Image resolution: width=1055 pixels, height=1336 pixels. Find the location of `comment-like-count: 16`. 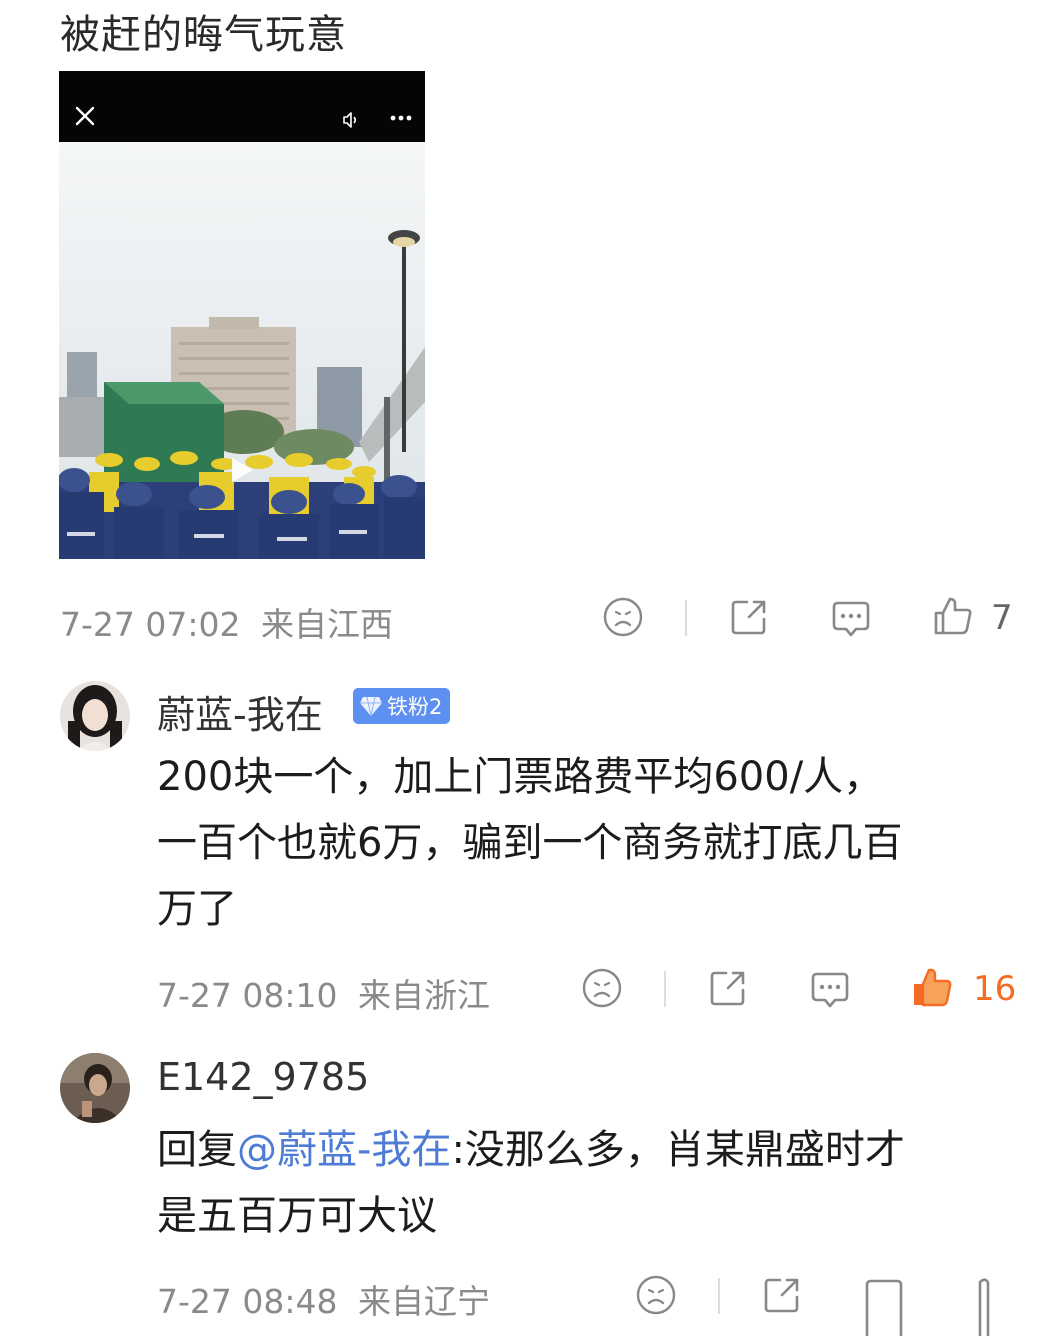

comment-like-count: 16 is located at coordinates (995, 989).